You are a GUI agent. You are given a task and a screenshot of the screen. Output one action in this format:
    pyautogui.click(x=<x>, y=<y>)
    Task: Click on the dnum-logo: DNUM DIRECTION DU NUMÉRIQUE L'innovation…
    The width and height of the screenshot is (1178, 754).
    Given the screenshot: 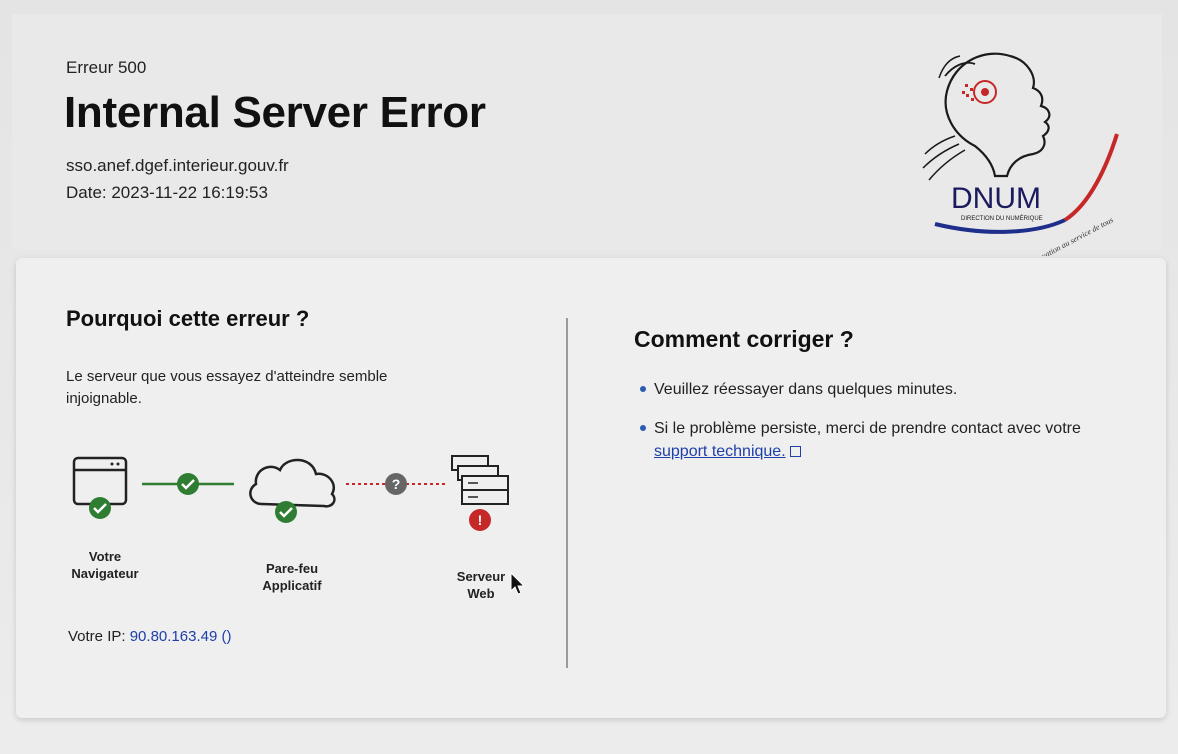 What is the action you would take?
    pyautogui.click(x=1020, y=153)
    